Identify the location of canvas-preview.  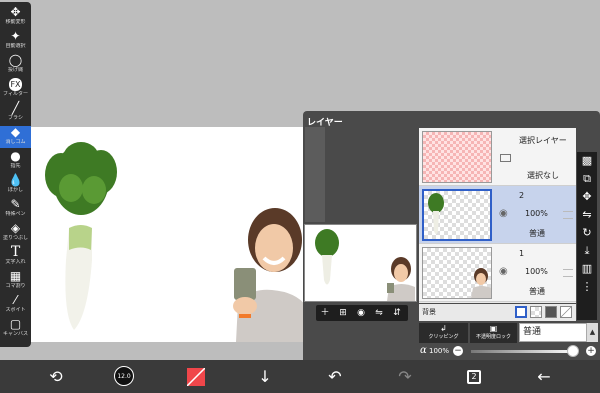
(360, 263).